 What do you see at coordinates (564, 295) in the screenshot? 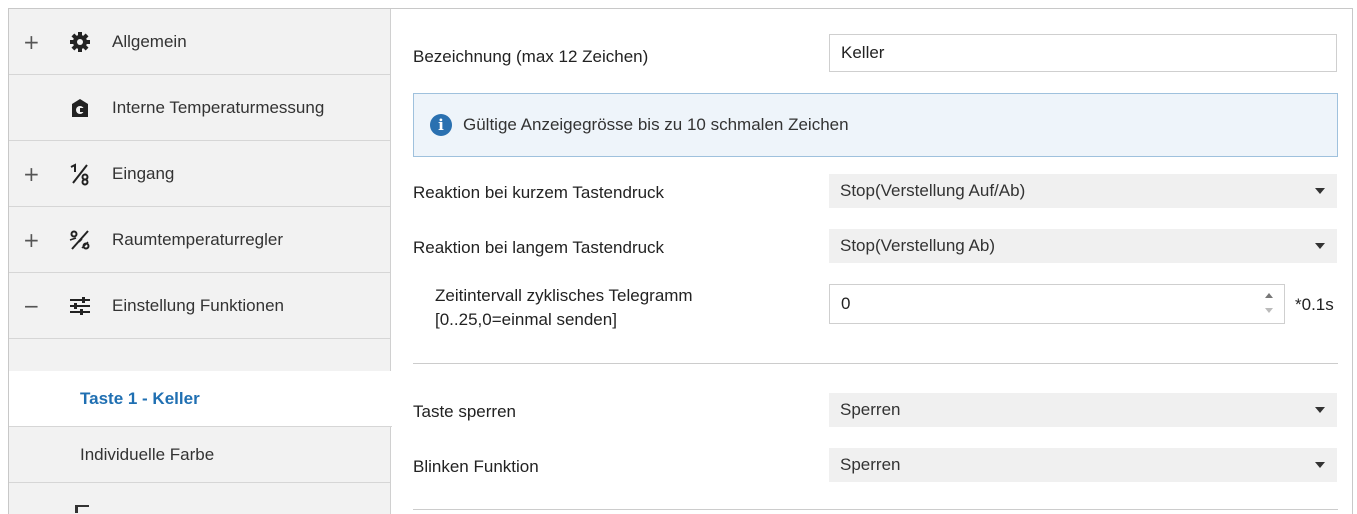
I see `interval-label-line1: Zeitintervall zyklisches Telegramm` at bounding box center [564, 295].